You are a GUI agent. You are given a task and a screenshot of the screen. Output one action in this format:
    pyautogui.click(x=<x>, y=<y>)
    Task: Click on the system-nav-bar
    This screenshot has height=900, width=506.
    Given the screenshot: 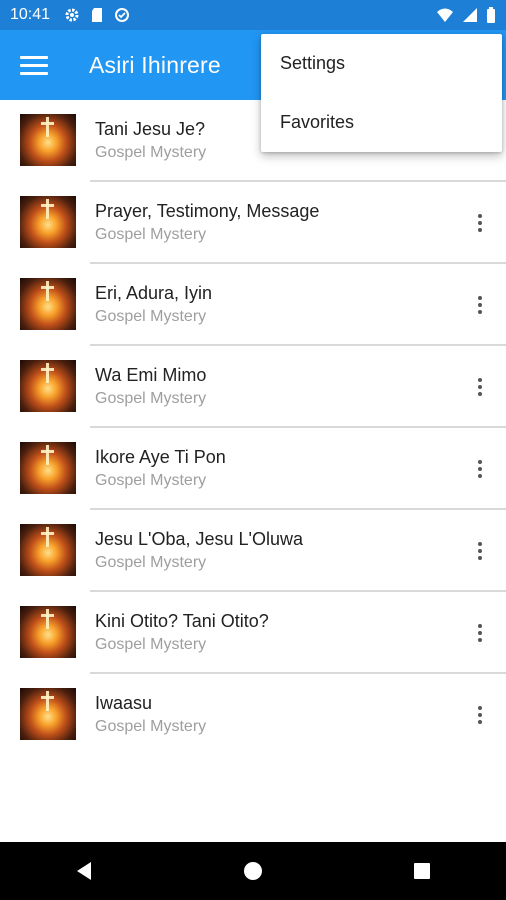 What is the action you would take?
    pyautogui.click(x=253, y=871)
    